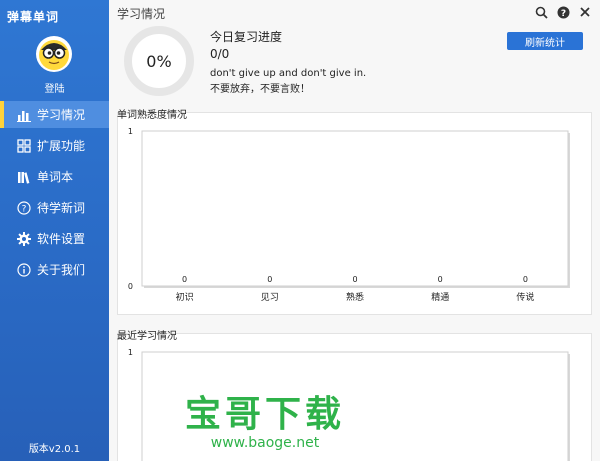 This screenshot has height=461, width=600. What do you see at coordinates (246, 37) in the screenshot?
I see `review-progress-title: 今日复习进度` at bounding box center [246, 37].